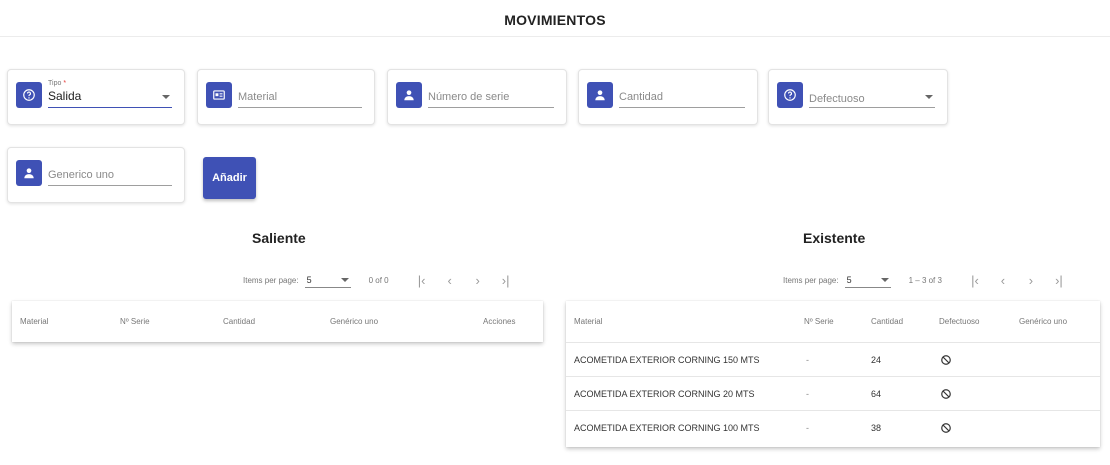 The height and width of the screenshot is (465, 1110). Describe the element at coordinates (667, 428) in the screenshot. I see `material-cell: ACOMETIDA EXTERIOR CORNING 100 MTS` at that location.